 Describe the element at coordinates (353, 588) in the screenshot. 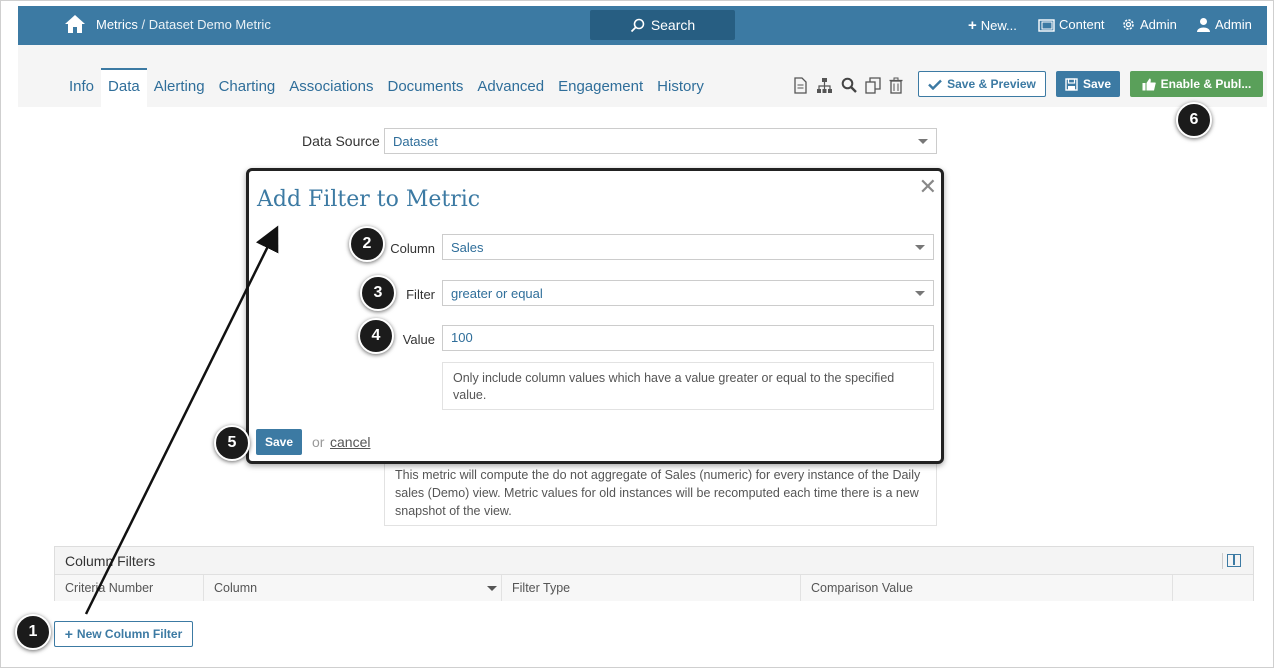

I see `col-header-column: Column` at that location.